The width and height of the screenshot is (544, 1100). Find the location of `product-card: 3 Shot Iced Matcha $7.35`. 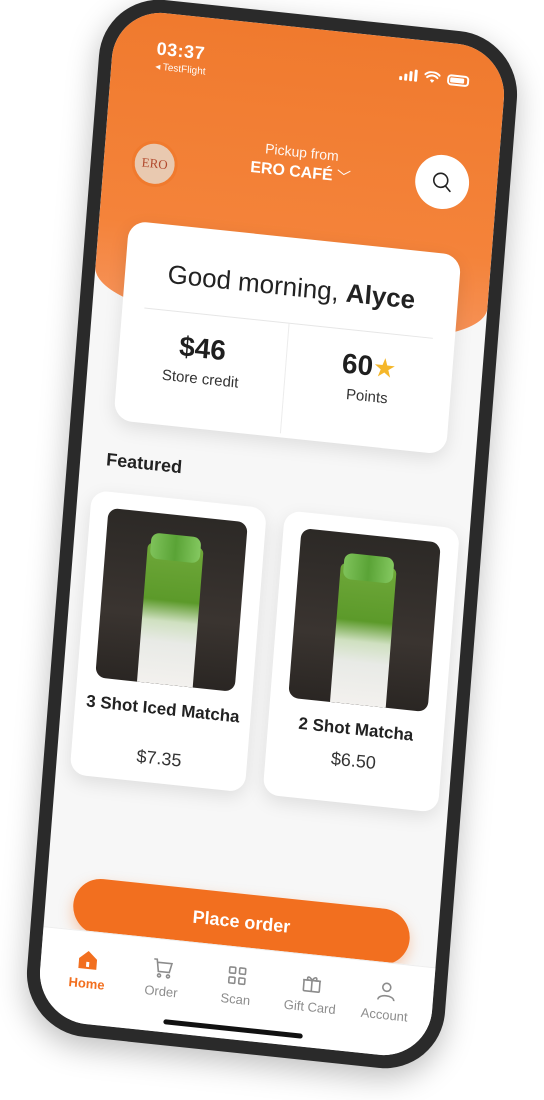

product-card: 3 Shot Iced Matcha $7.35 is located at coordinates (168, 641).